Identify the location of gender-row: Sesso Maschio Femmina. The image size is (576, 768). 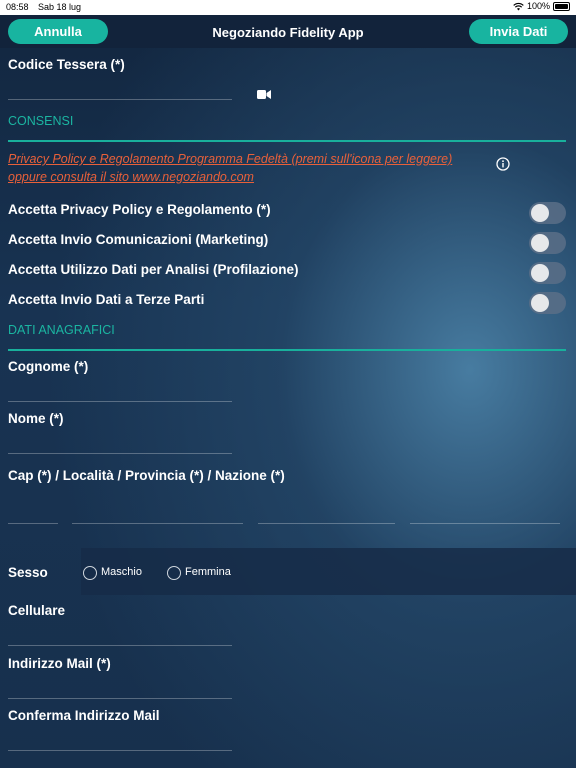
(288, 571).